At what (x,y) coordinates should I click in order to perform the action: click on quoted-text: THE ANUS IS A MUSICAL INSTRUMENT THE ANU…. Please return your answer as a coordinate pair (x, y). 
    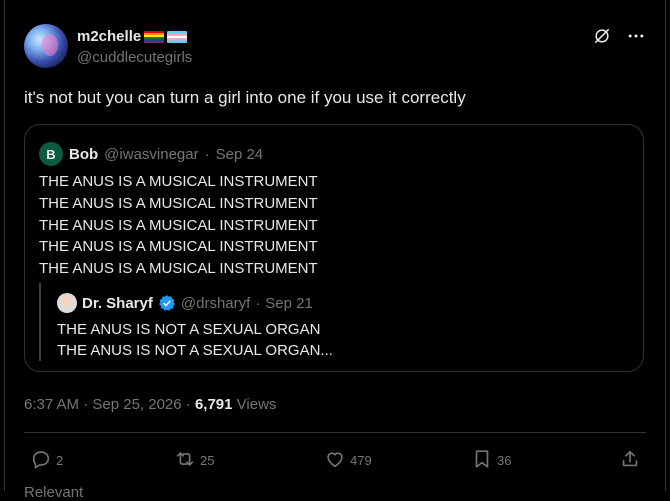
    Looking at the image, I should click on (178, 225).